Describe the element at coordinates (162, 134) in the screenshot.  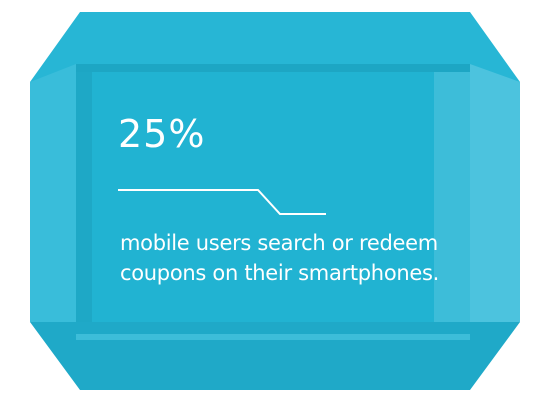
I see `stat-percentage: 25%` at that location.